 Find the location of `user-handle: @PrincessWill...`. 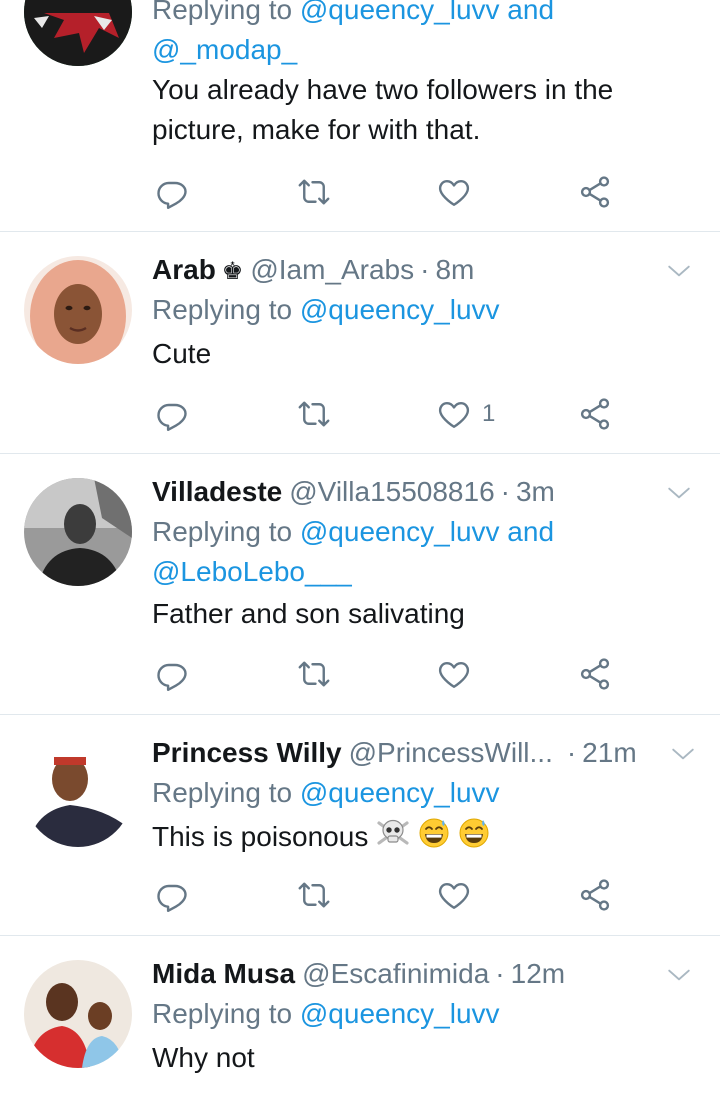

user-handle: @PrincessWill... is located at coordinates (451, 753).